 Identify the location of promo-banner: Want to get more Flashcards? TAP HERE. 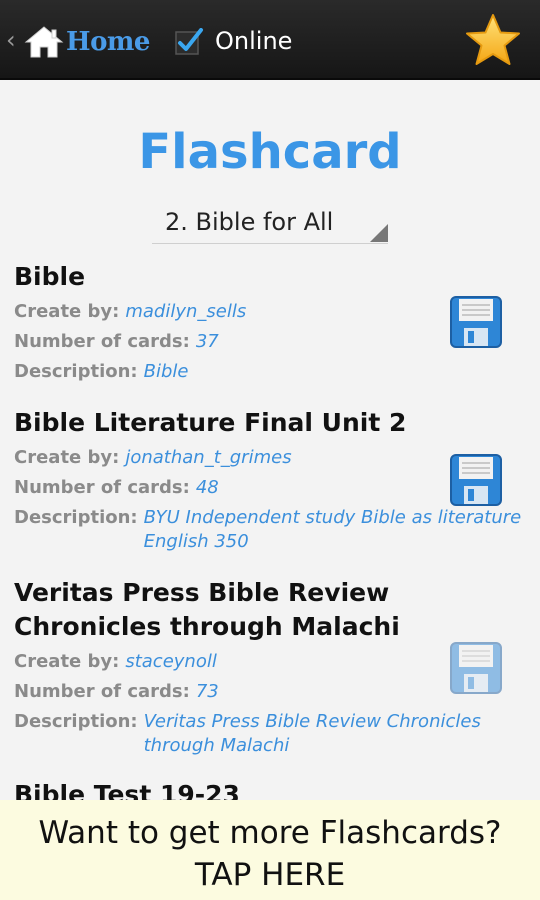
(270, 850).